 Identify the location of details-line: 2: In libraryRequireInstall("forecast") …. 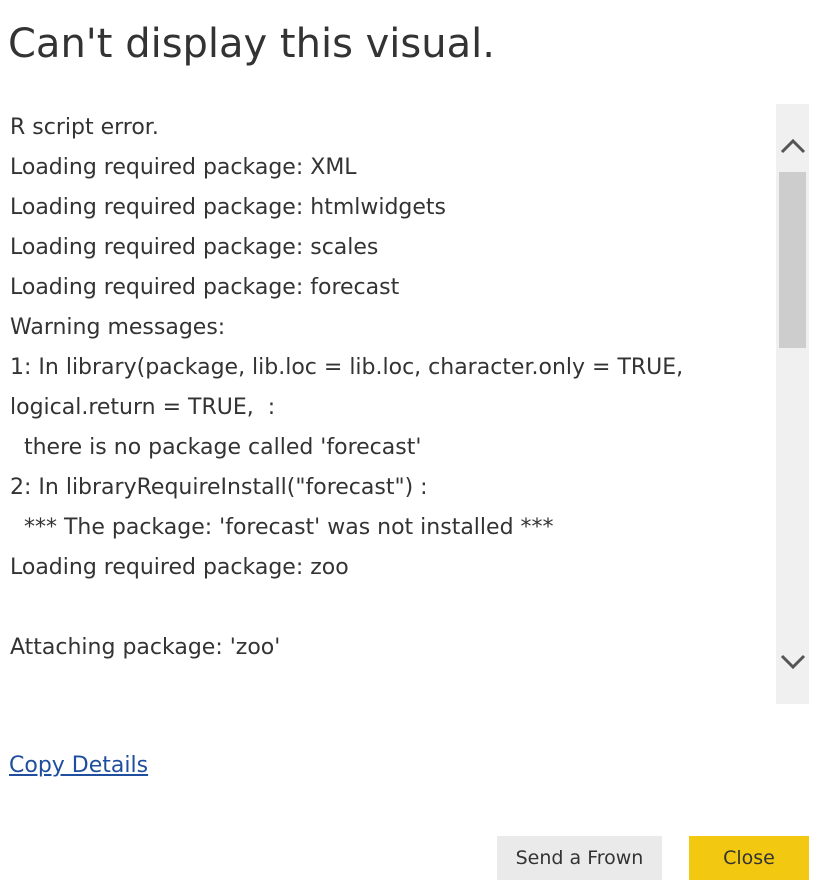
(219, 487).